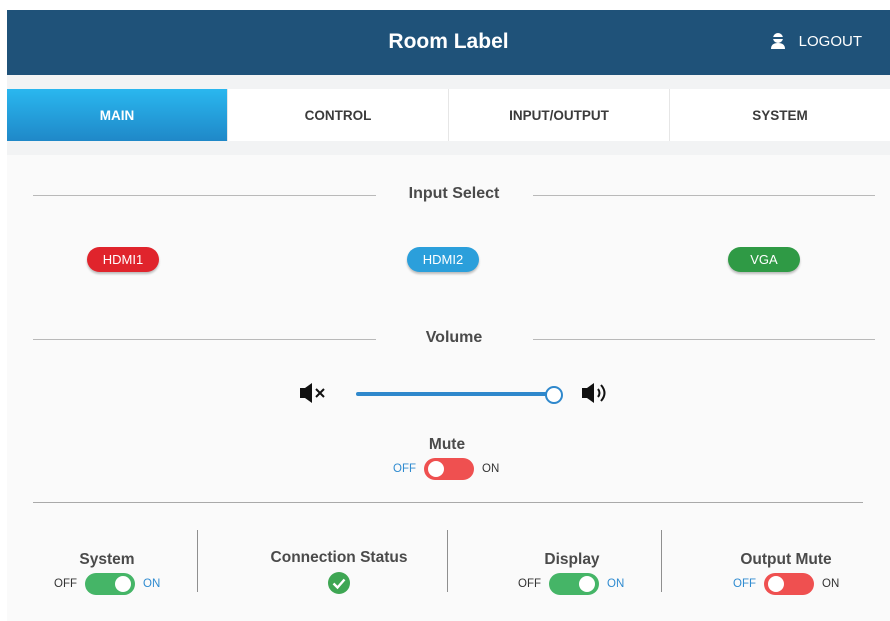 This screenshot has width=890, height=621. I want to click on section-divider, so click(448, 502).